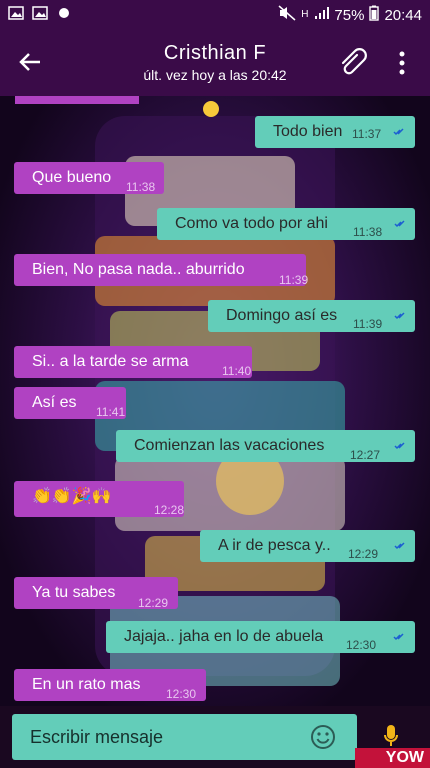  Describe the element at coordinates (374, 15) in the screenshot. I see `battery-icon` at that location.